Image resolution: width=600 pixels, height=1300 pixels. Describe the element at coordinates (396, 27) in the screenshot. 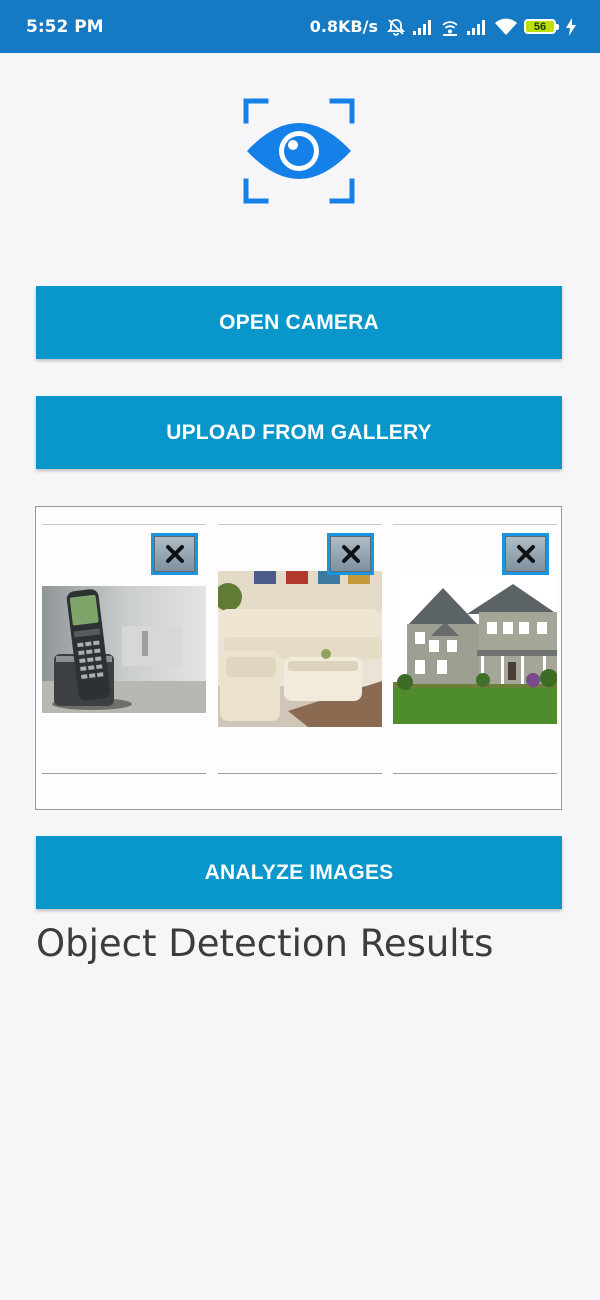

I see `mute-bell-icon` at that location.